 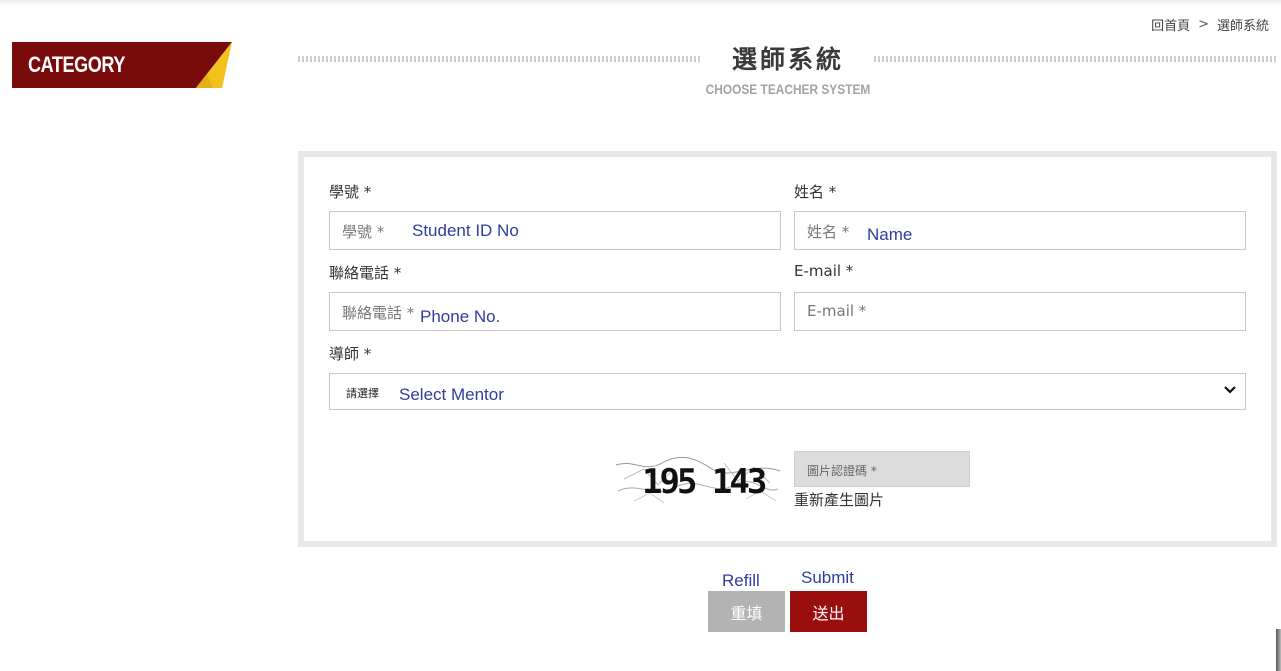 I want to click on category-banner: CATEGORY, so click(x=122, y=65).